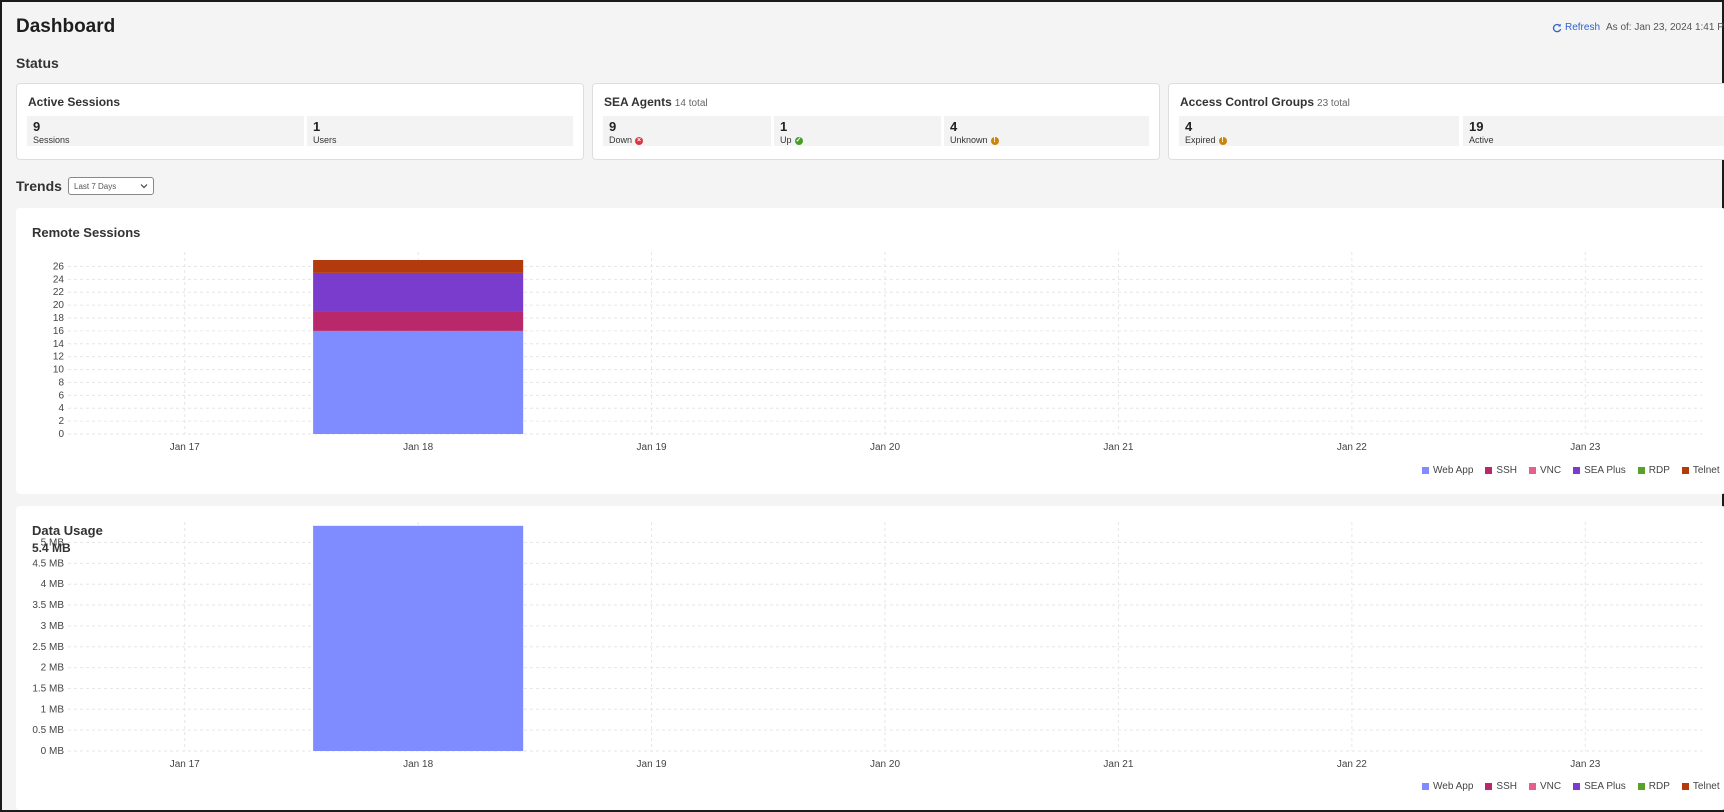 This screenshot has width=1724, height=812. I want to click on y-tick-label: 22, so click(59, 292).